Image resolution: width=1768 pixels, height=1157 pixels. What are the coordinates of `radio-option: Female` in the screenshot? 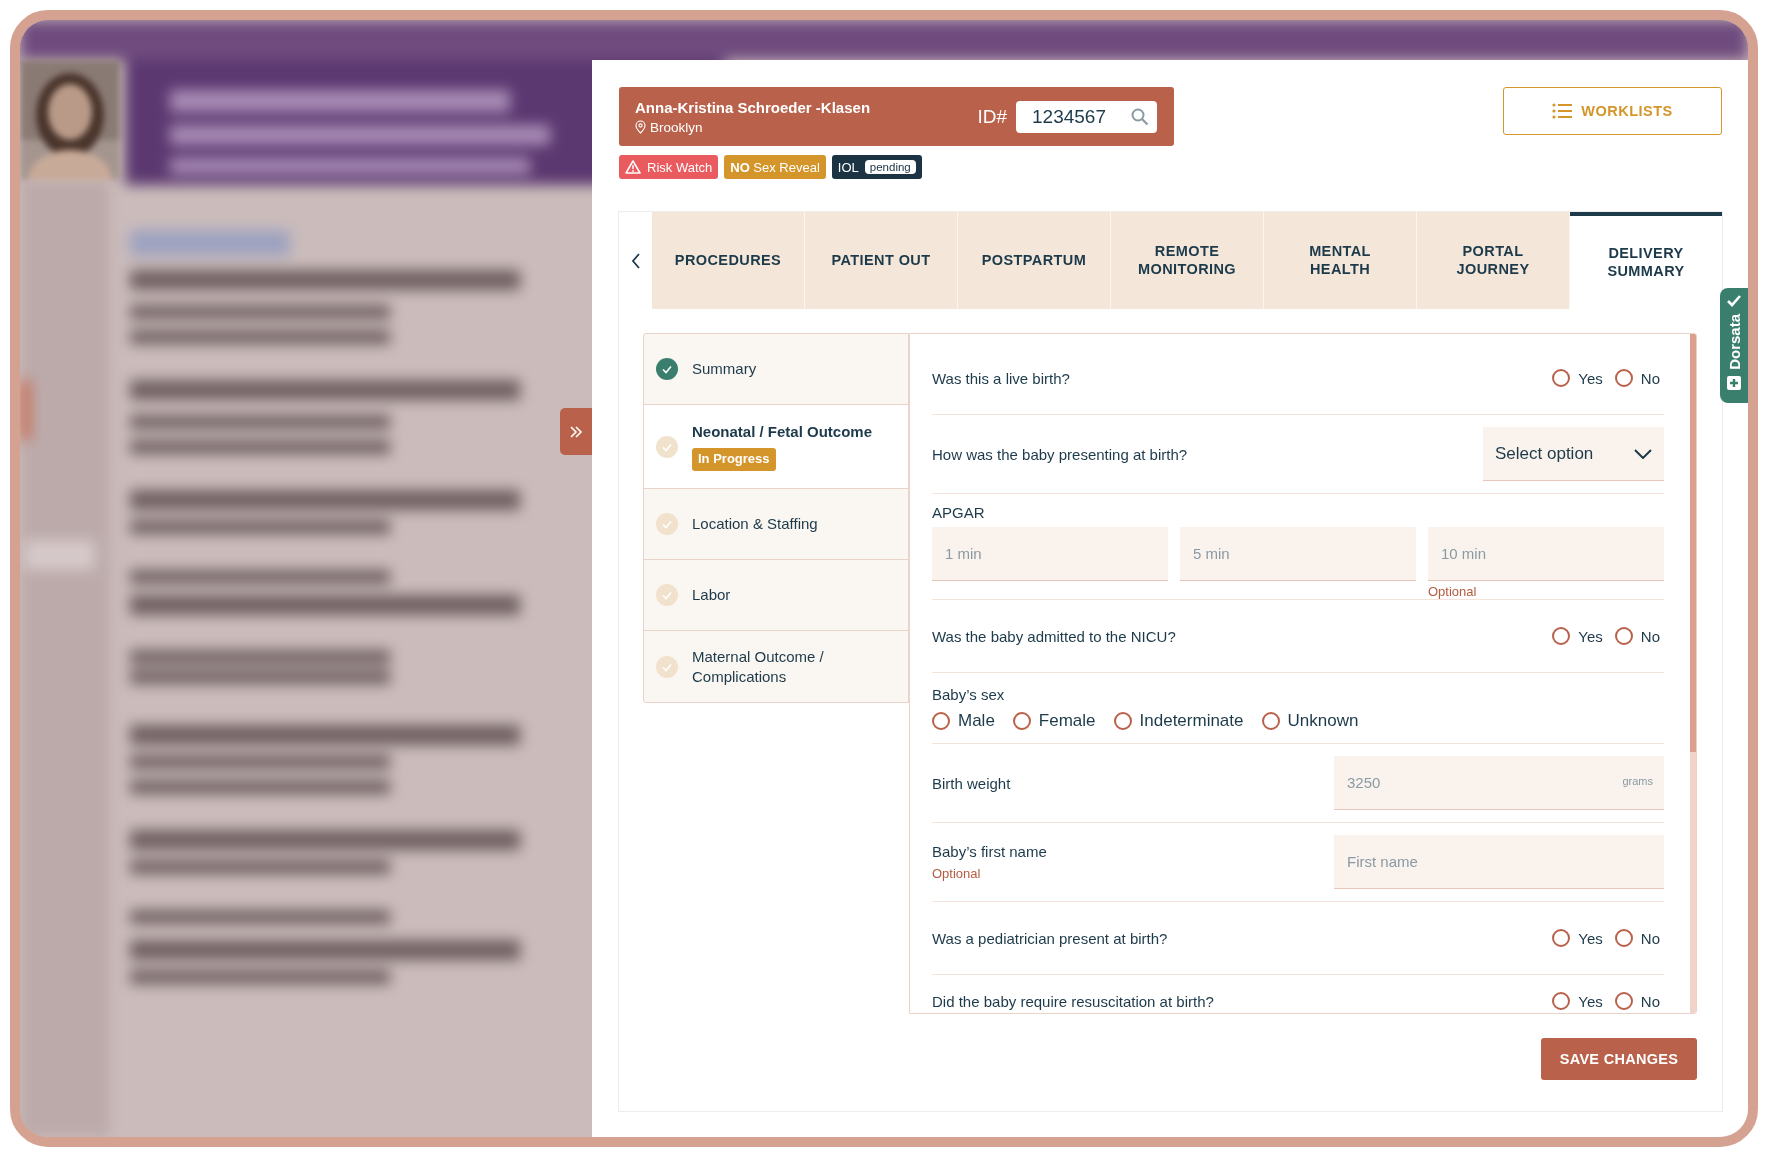 It's located at (1054, 720).